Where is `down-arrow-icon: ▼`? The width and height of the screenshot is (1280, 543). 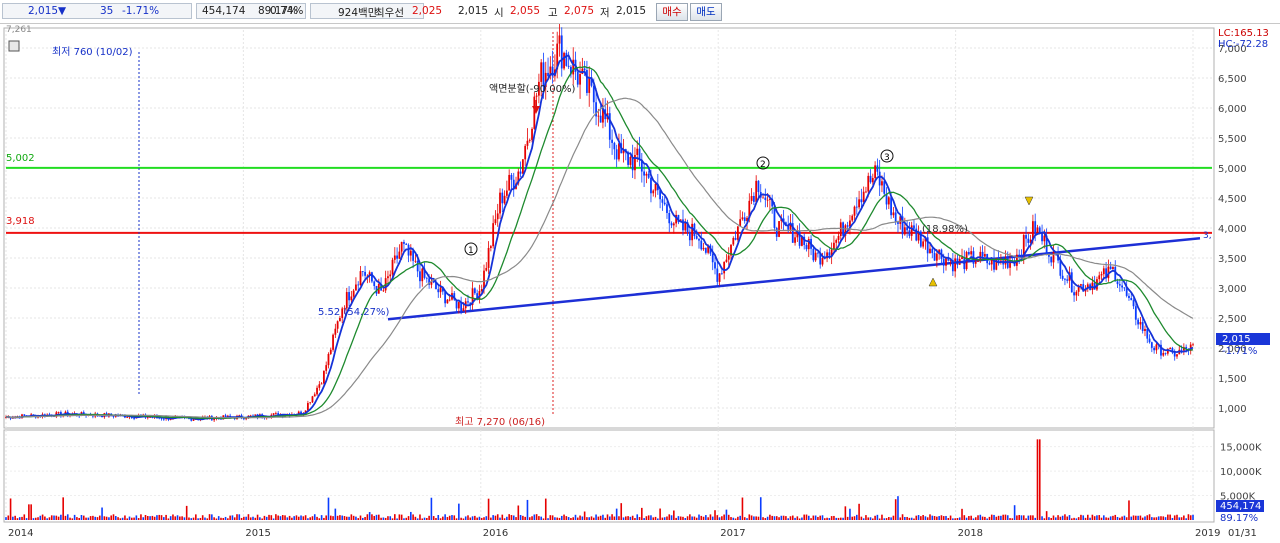
down-arrow-icon: ▼ is located at coordinates (62, 11).